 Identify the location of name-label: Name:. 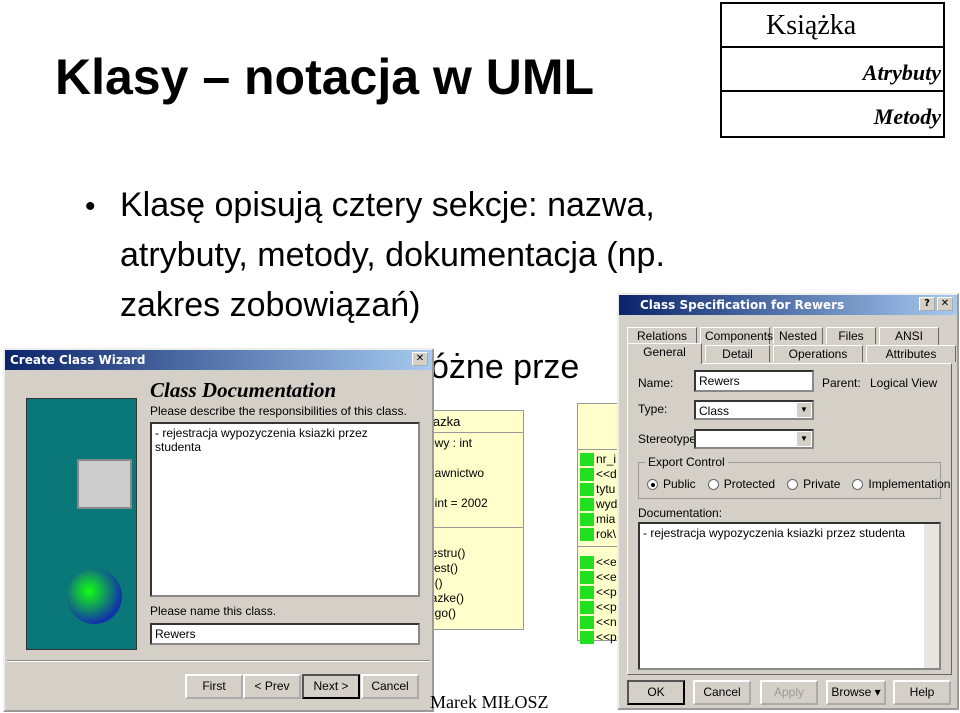
(656, 383).